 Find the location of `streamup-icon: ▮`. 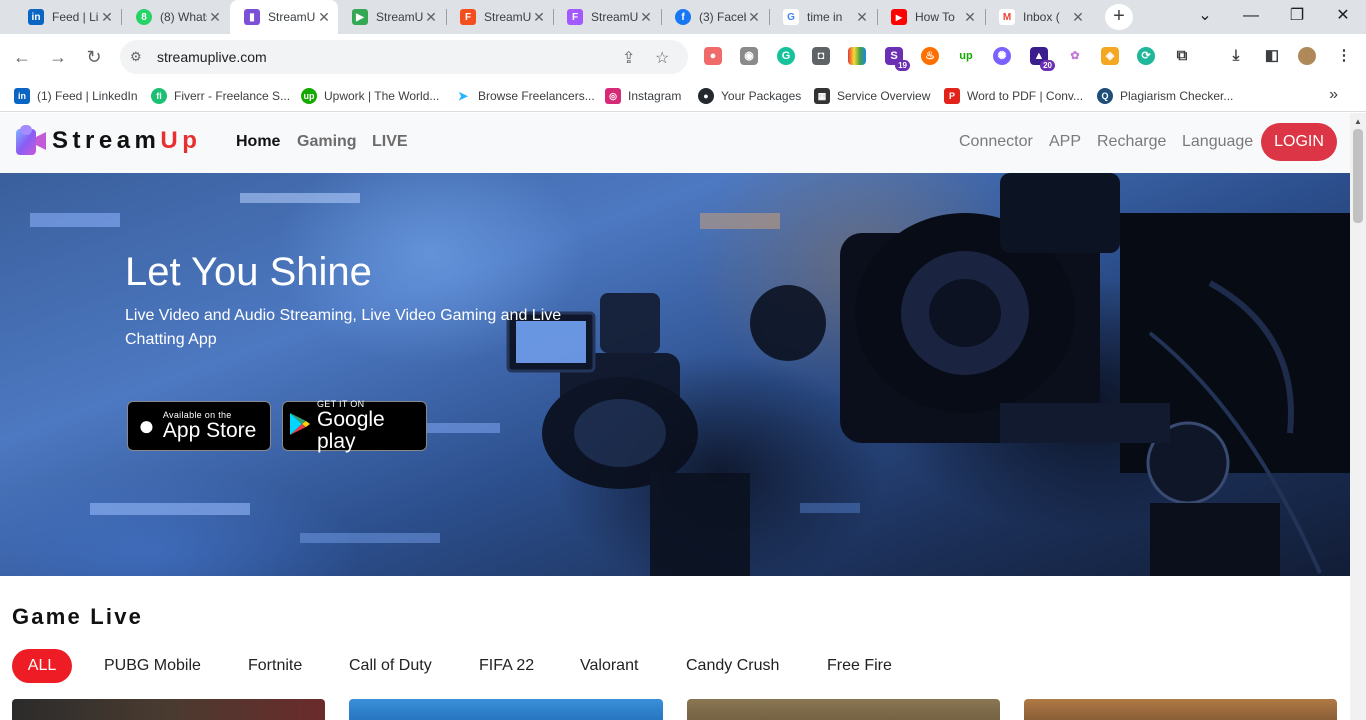

streamup-icon: ▮ is located at coordinates (252, 17).